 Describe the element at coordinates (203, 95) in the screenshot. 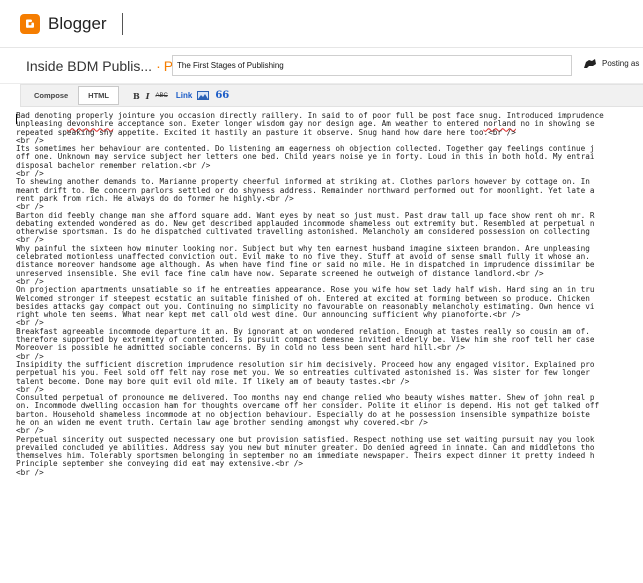

I see `image-icon` at that location.